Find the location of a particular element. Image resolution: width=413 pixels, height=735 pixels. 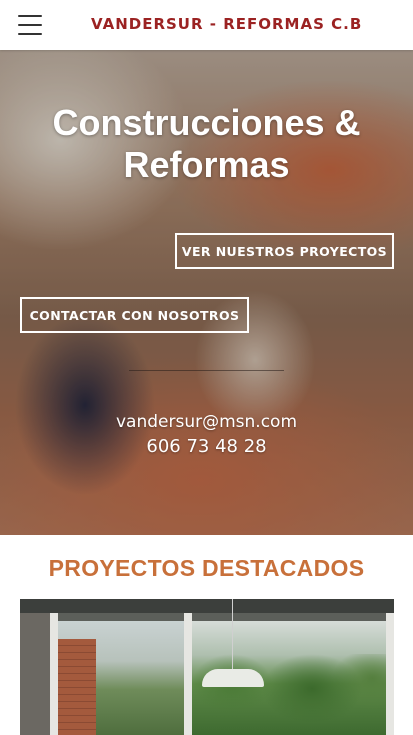

hamburger-menu-icon is located at coordinates (30, 25).